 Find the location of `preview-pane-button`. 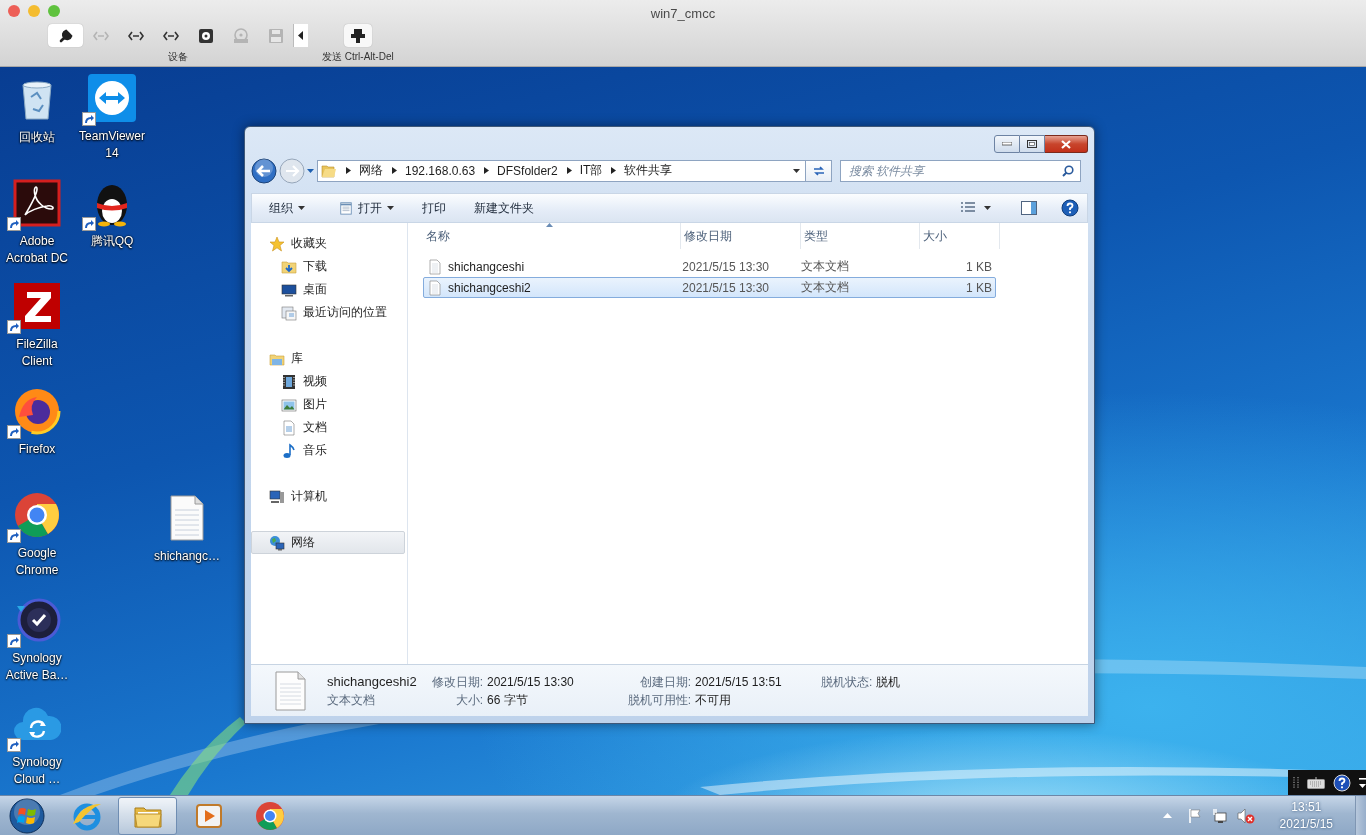

preview-pane-button is located at coordinates (1029, 208).